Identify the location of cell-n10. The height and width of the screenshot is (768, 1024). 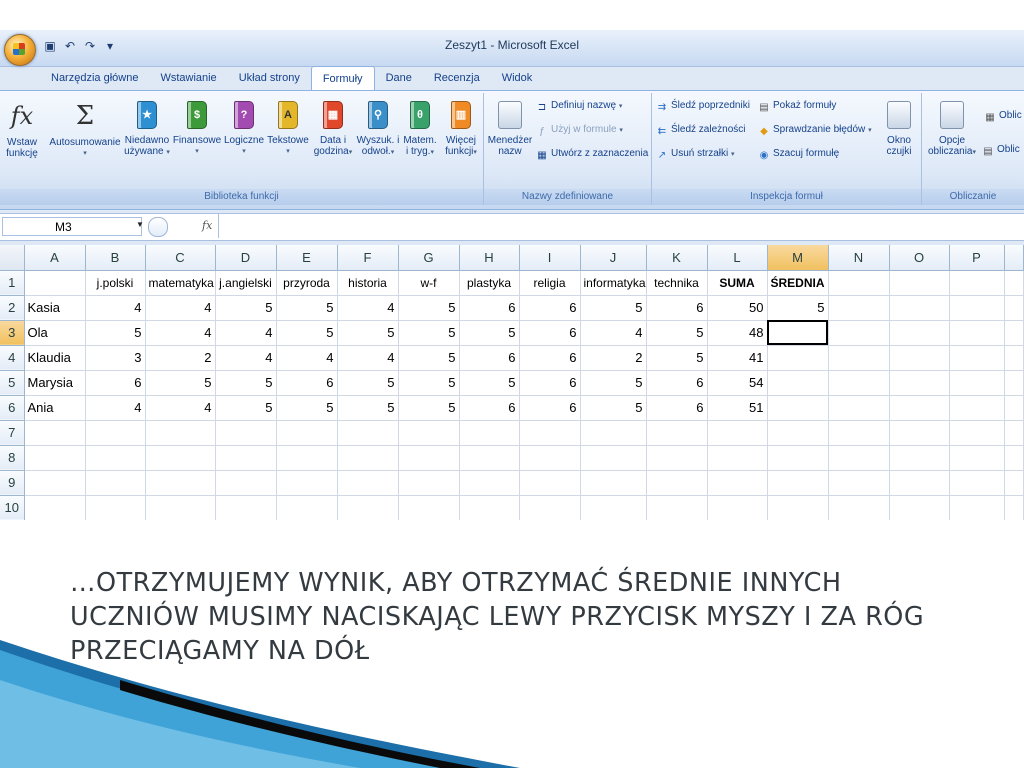
(859, 507).